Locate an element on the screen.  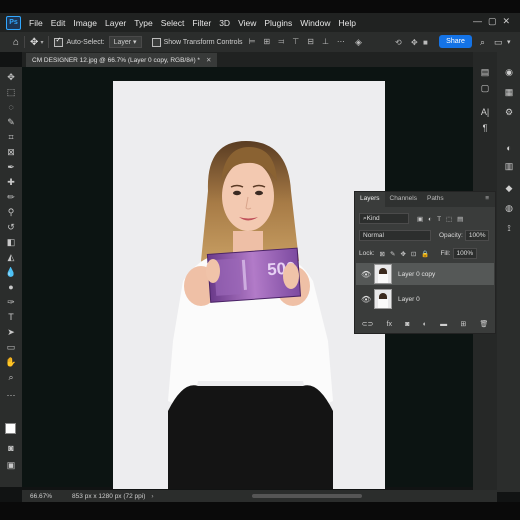
menu-select: Select is located at coordinates (173, 23).